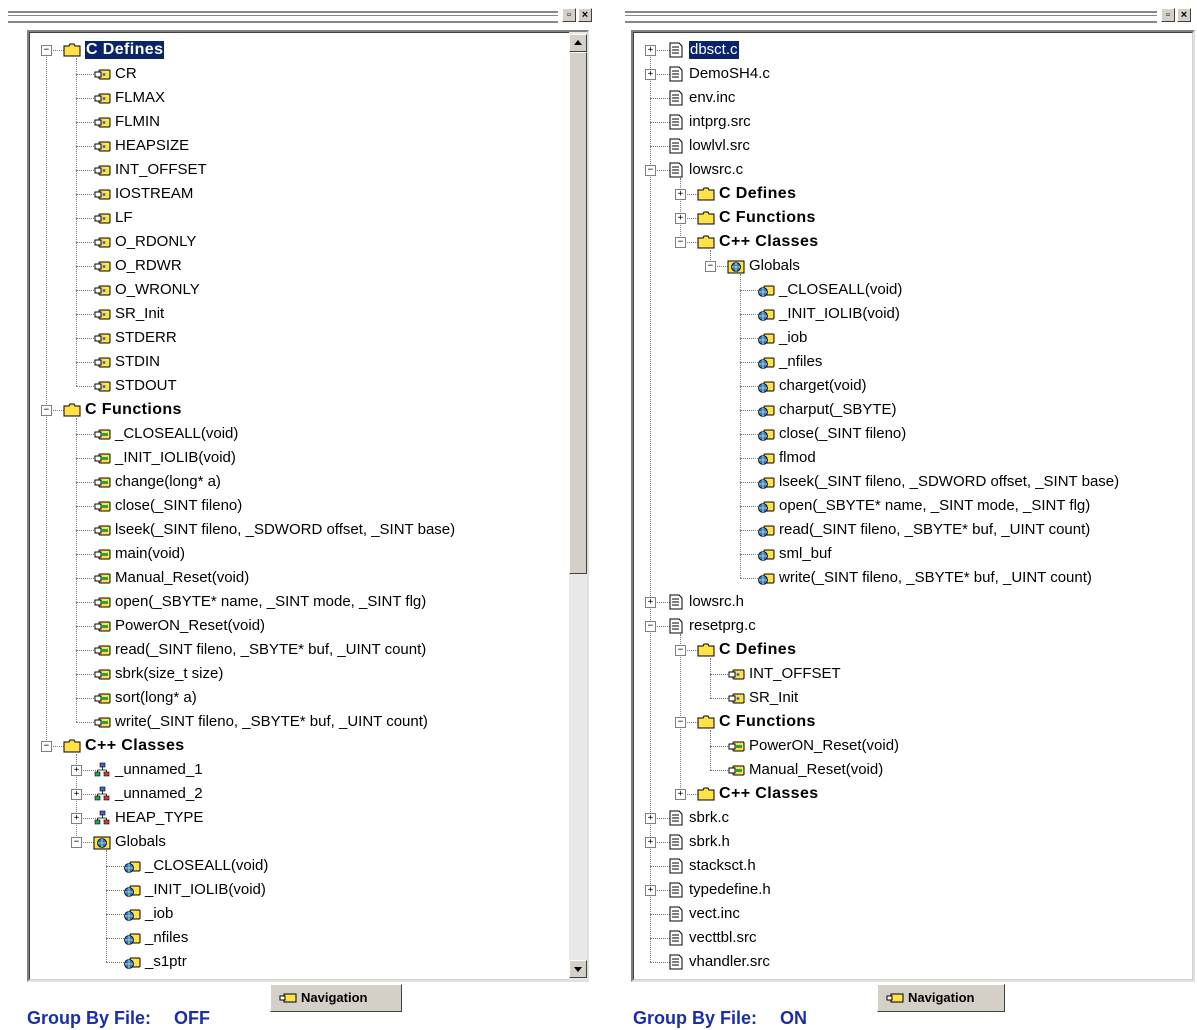  What do you see at coordinates (298, 290) in the screenshot?
I see `tree-item-o-wronly: O_WRONLY` at bounding box center [298, 290].